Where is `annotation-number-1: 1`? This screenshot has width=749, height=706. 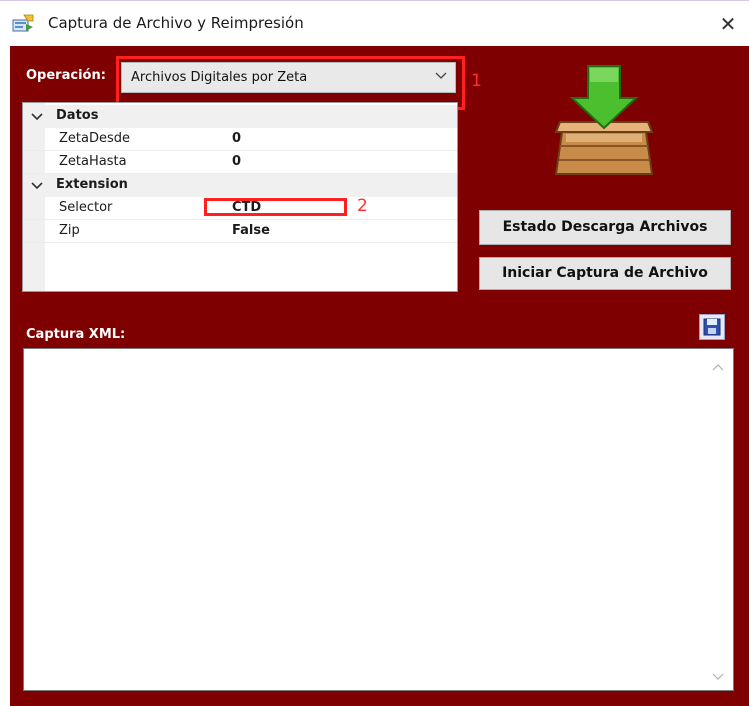 annotation-number-1: 1 is located at coordinates (476, 81).